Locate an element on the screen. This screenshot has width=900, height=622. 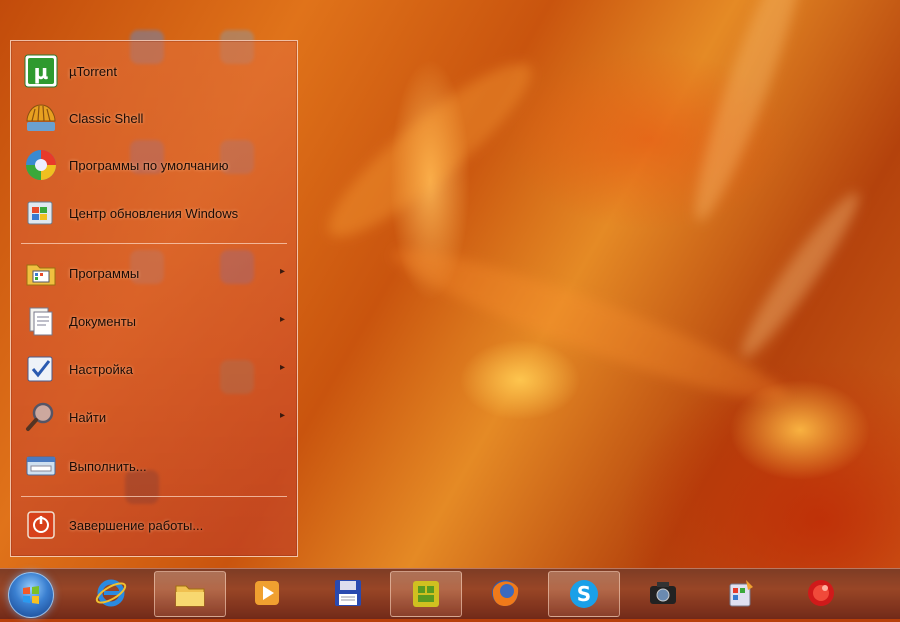
taskbar-button-yellow-app is located at coordinates (426, 594).